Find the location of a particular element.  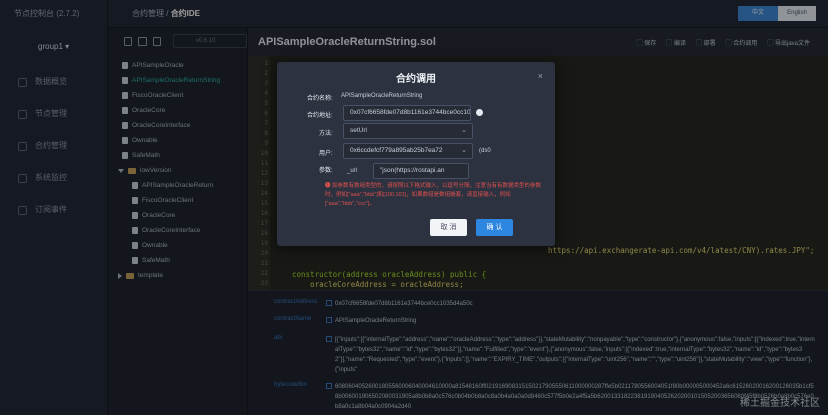

contract-name-value: APISampleOracleReturnString is located at coordinates (382, 96).